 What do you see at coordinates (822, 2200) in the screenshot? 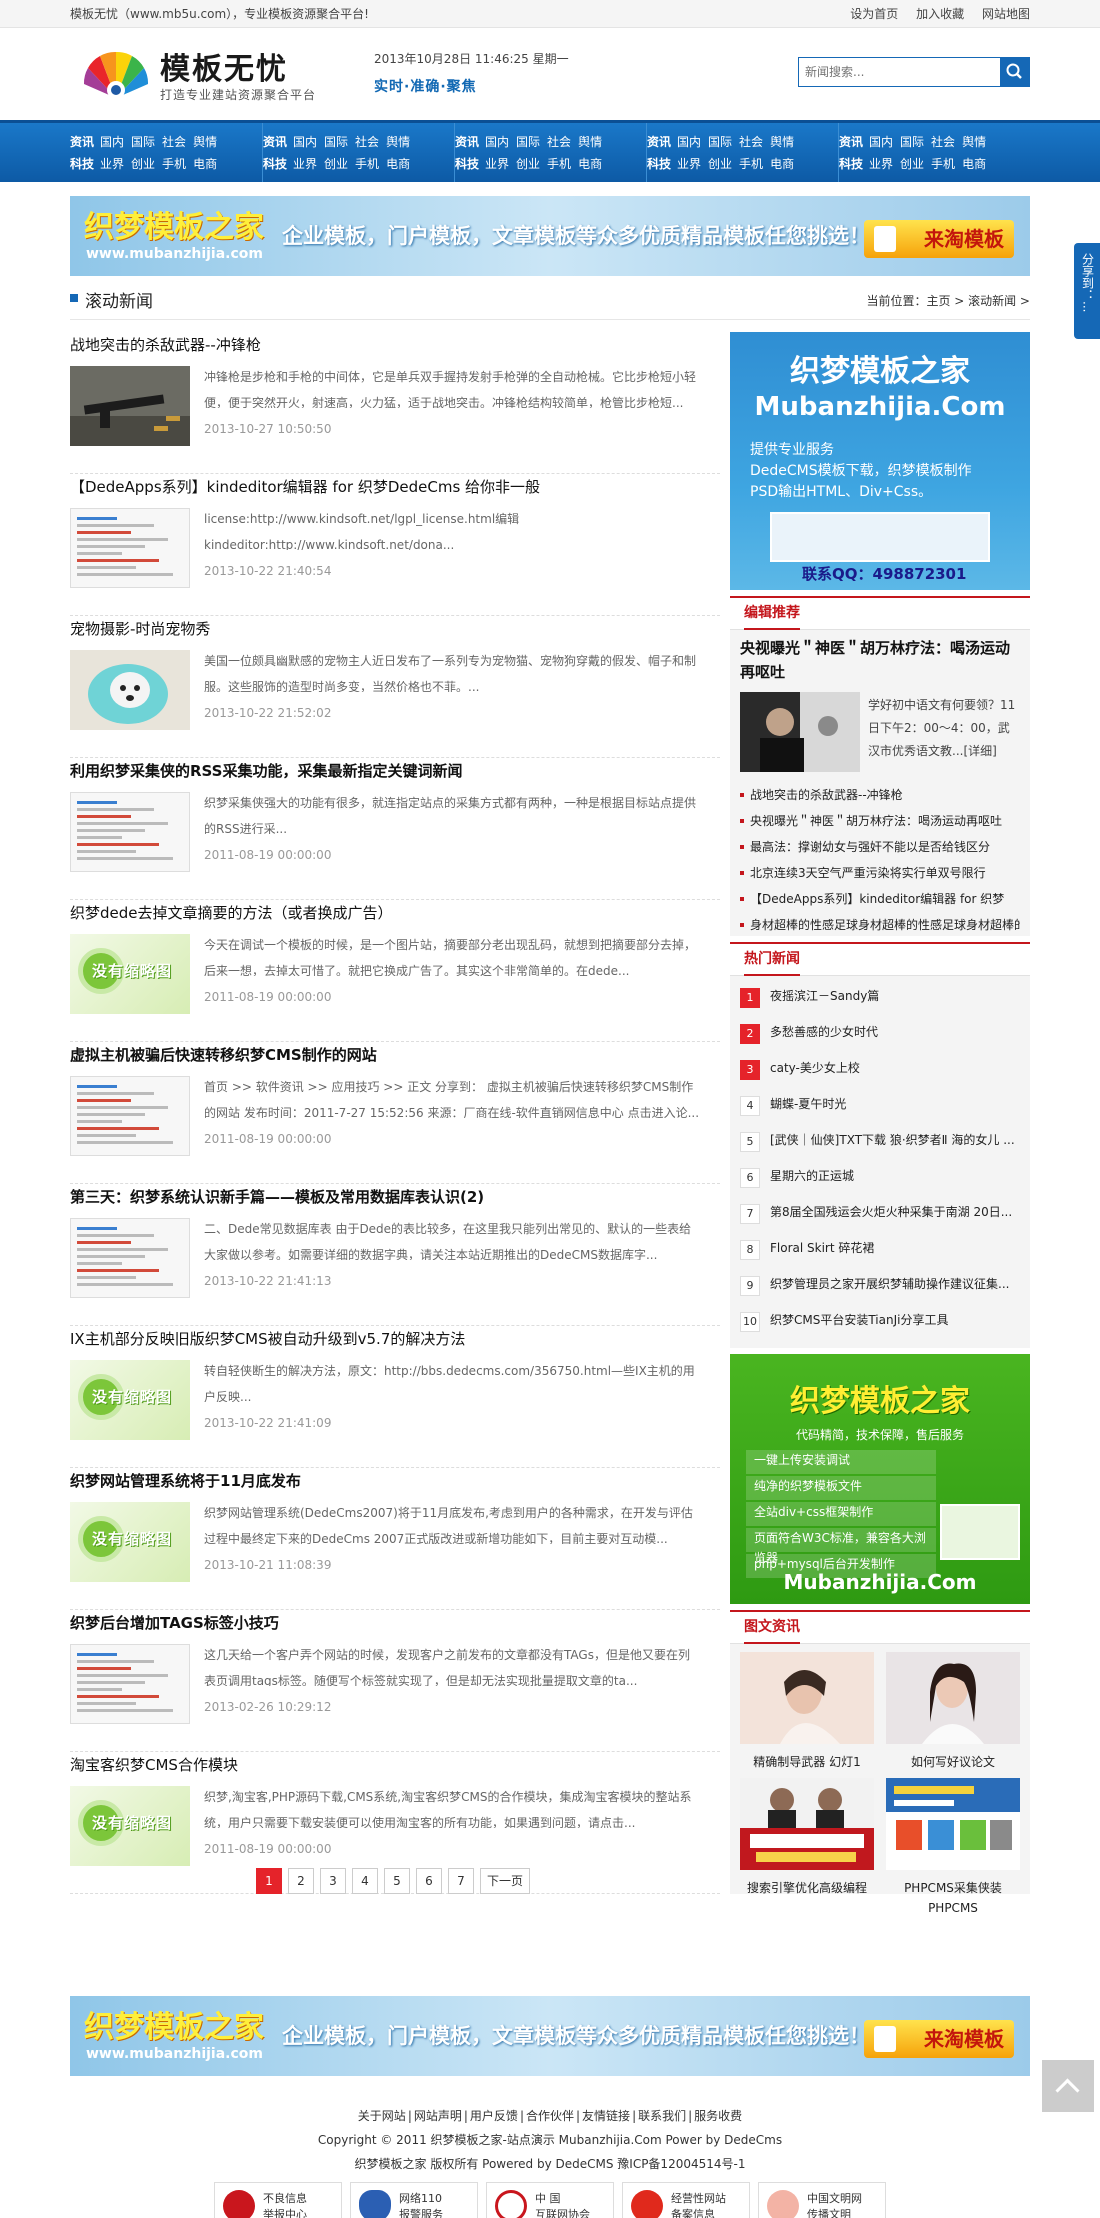
I see `badge-civilization: 中国文明网 传播文明` at bounding box center [822, 2200].